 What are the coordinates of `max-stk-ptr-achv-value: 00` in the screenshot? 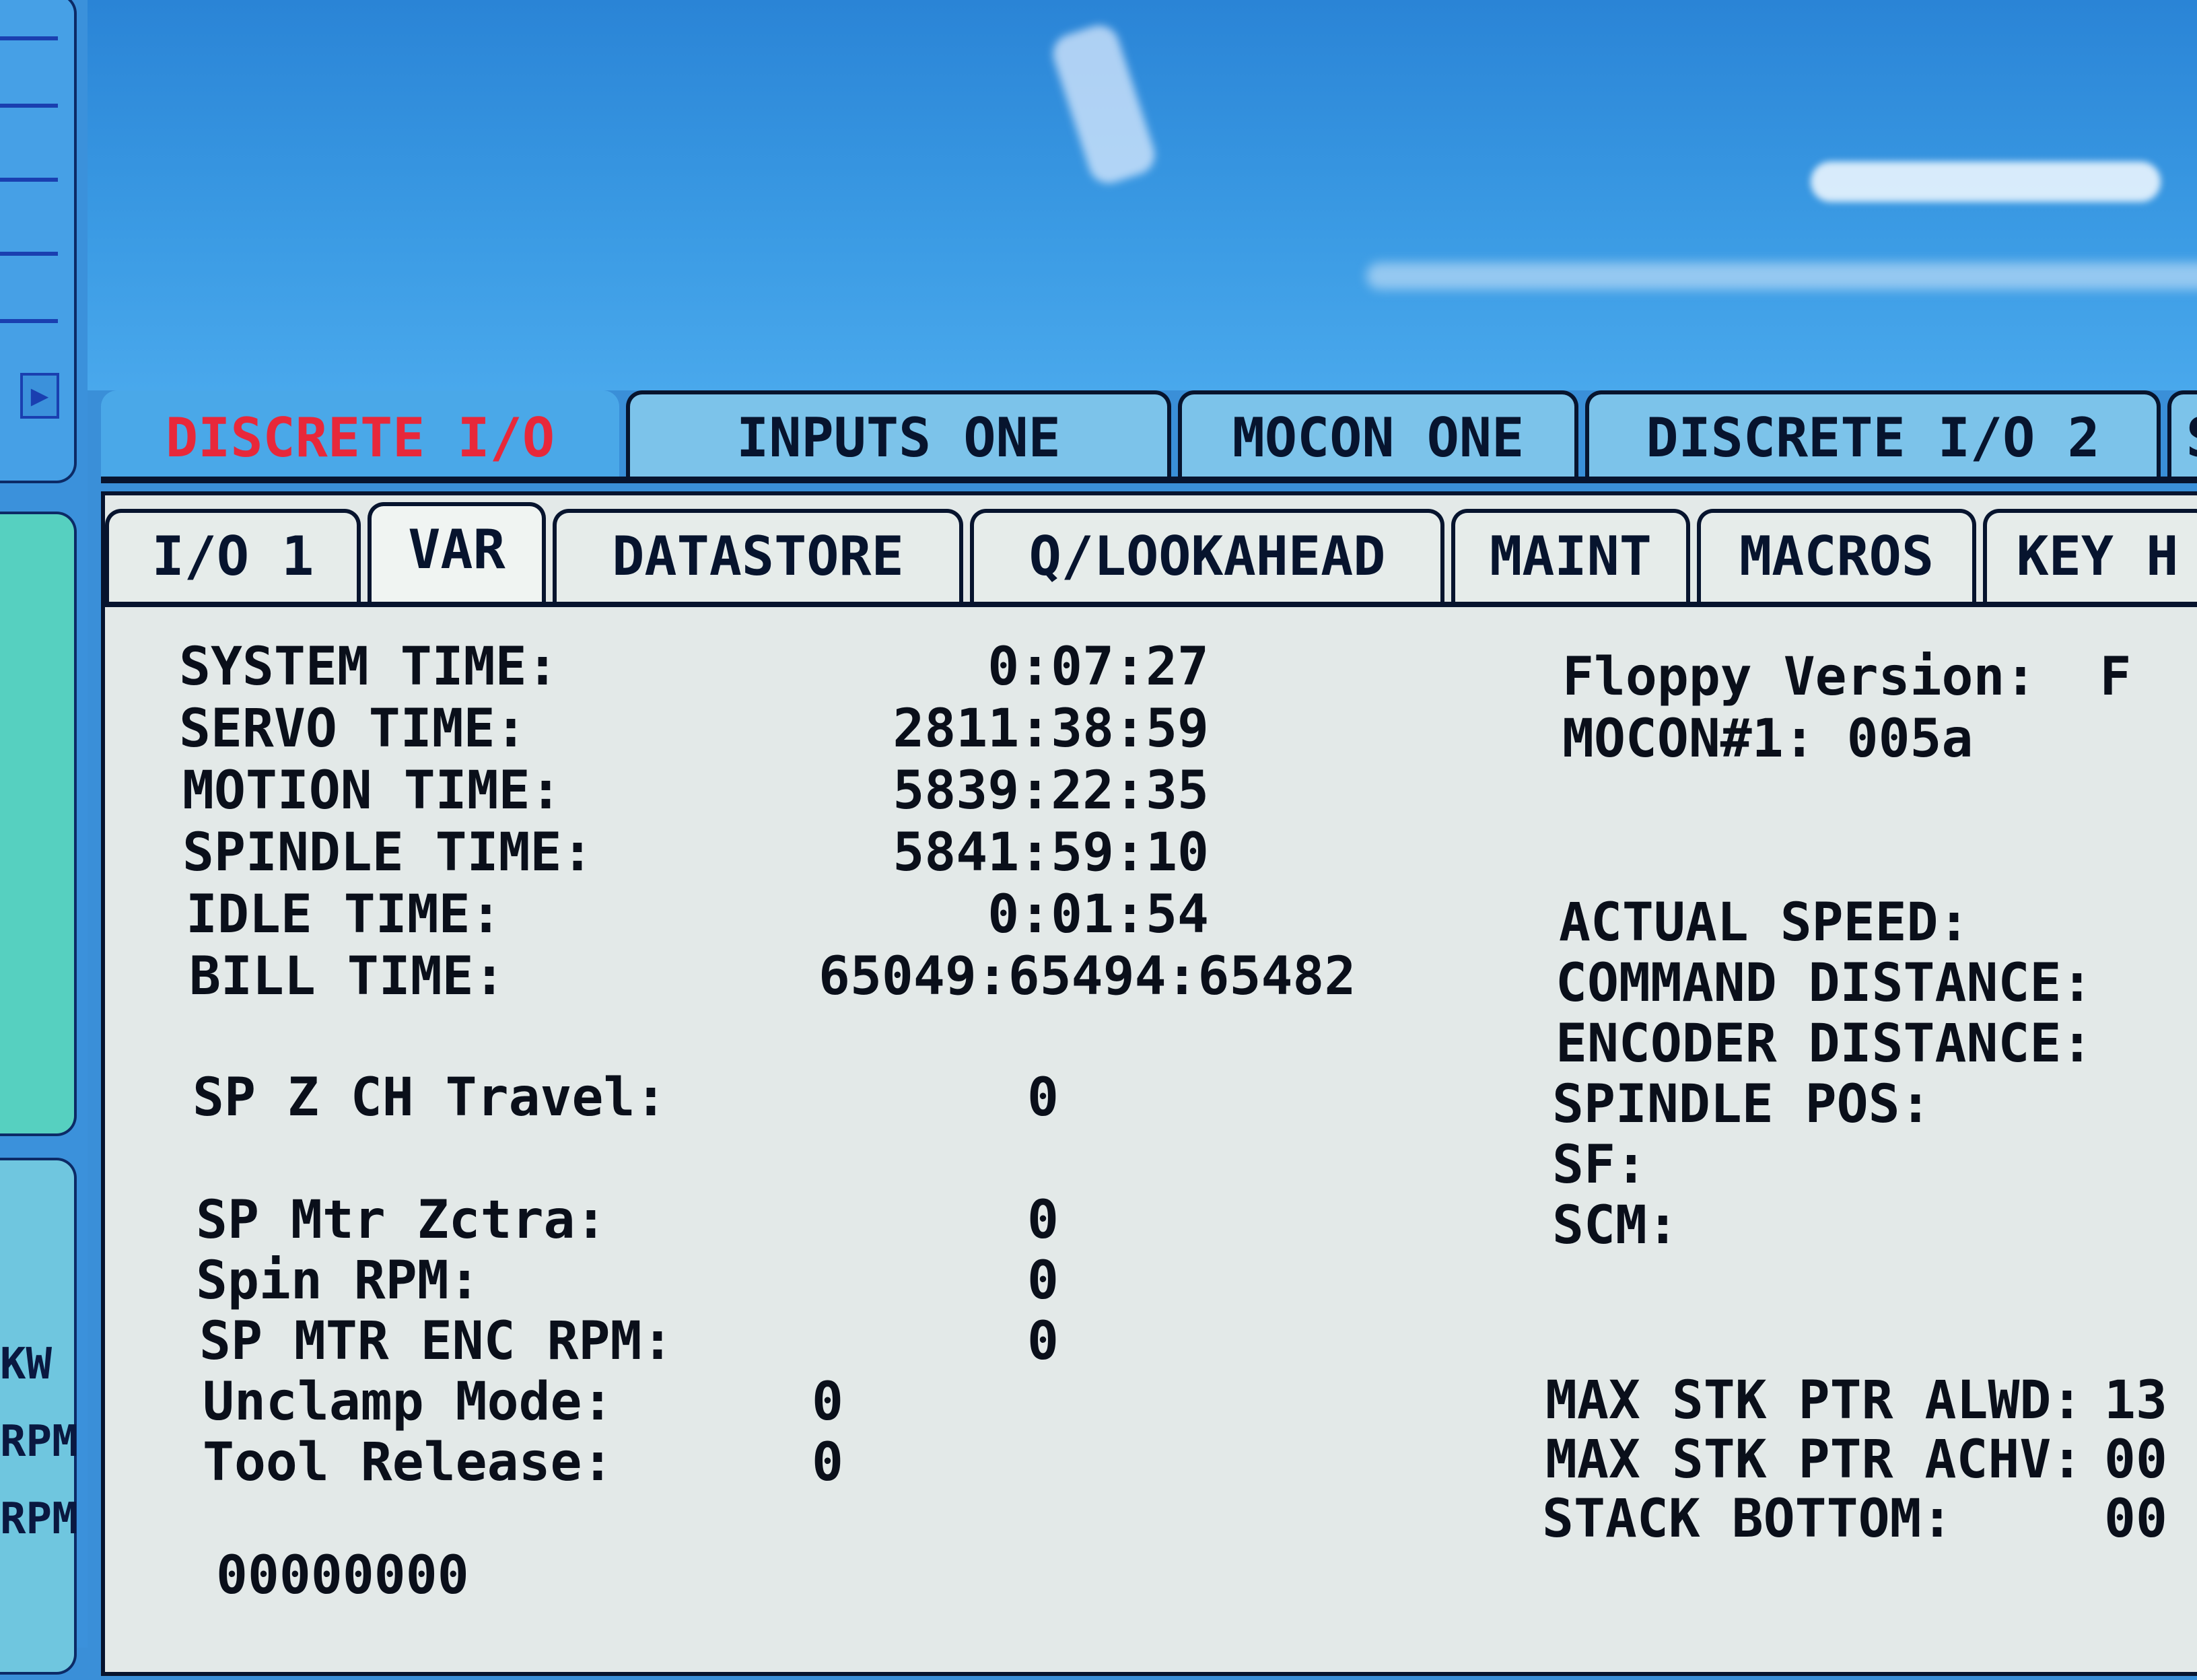 It's located at (2135, 1460).